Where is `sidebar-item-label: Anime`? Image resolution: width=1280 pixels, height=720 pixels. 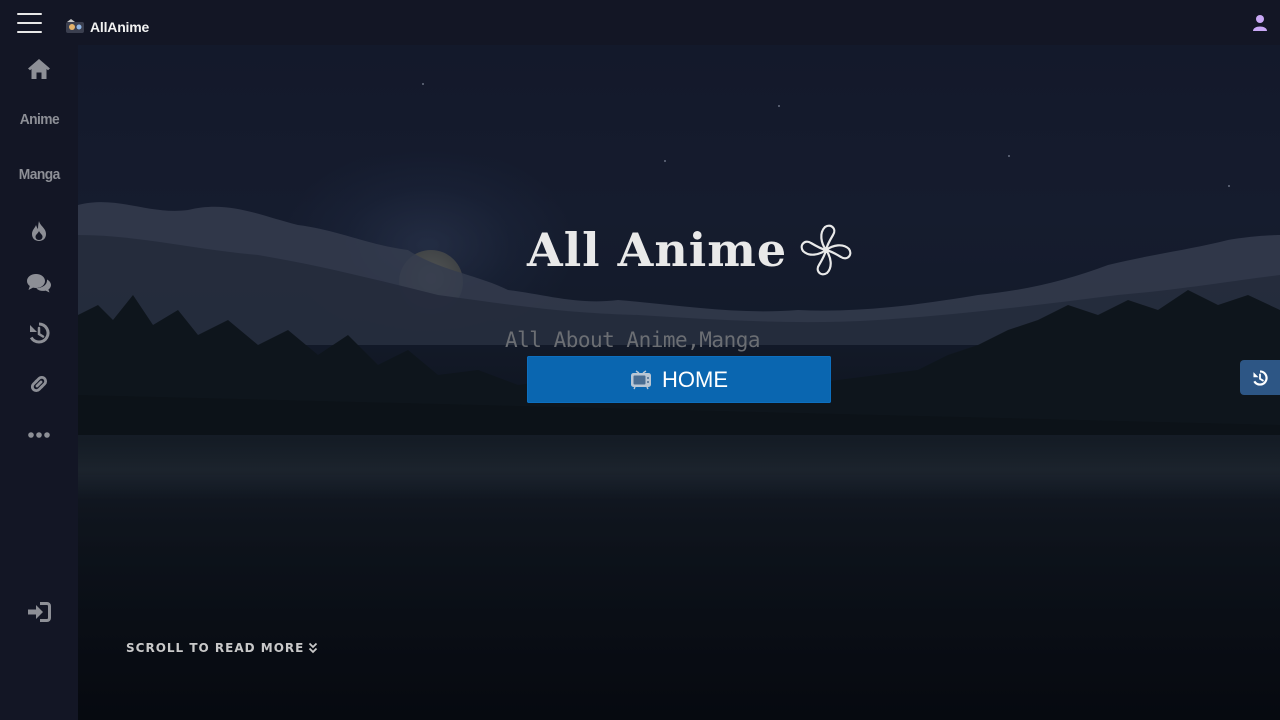 sidebar-item-label: Anime is located at coordinates (39, 119).